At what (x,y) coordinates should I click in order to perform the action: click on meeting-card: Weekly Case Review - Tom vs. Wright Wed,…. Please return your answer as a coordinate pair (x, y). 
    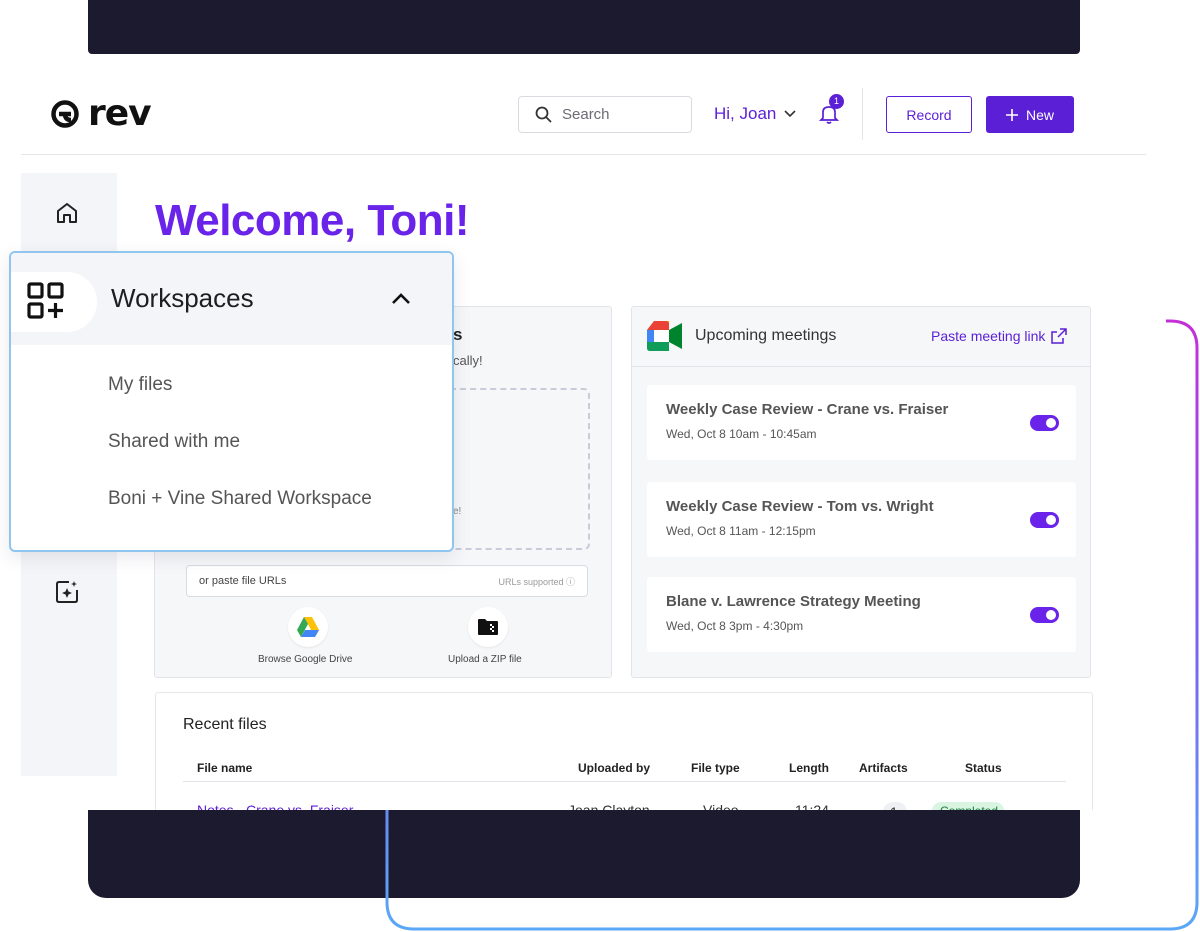
    Looking at the image, I should click on (861, 519).